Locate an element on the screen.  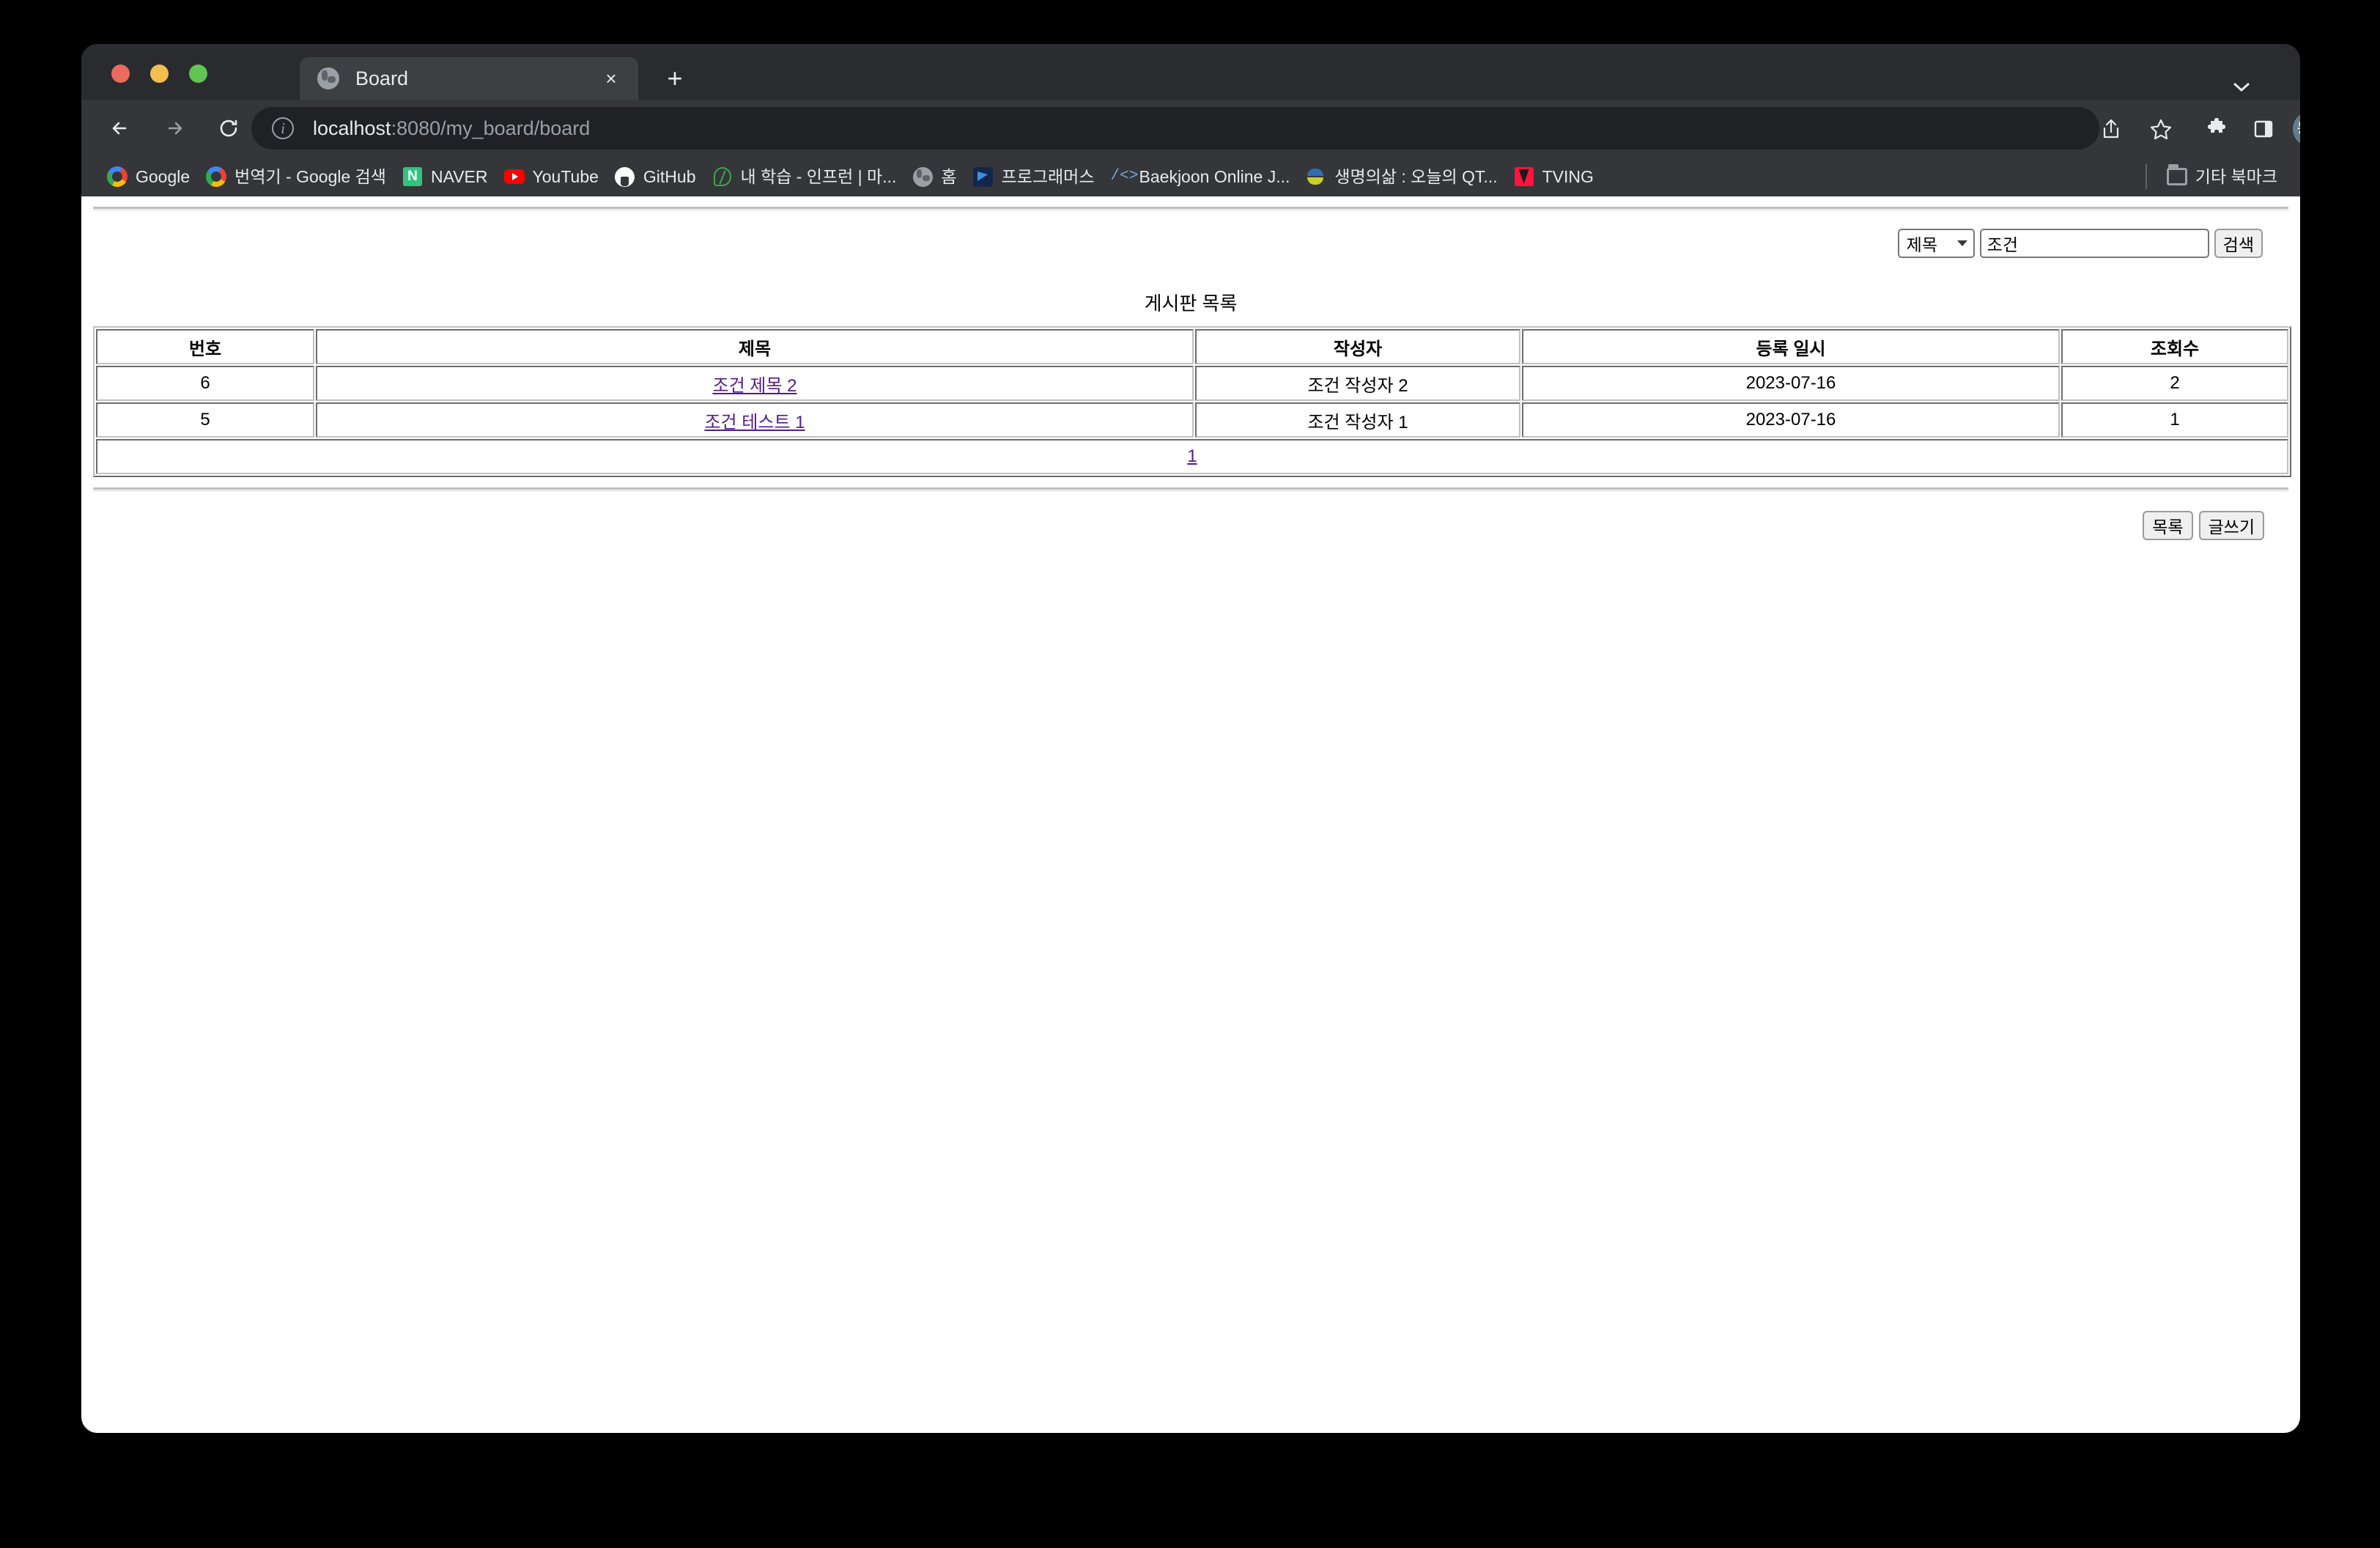
other-bookmarks-button: 기타 북마크 is located at coordinates (2222, 176).